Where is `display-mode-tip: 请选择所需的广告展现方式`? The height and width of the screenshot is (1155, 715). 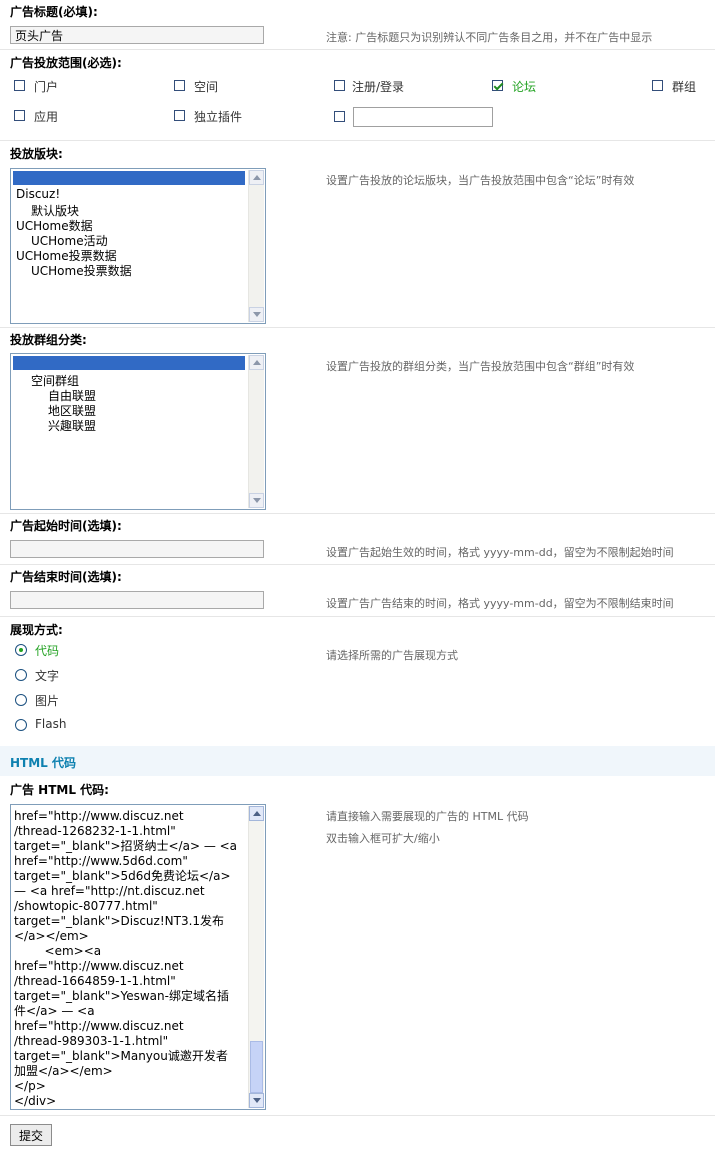 display-mode-tip: 请选择所需的广告展现方式 is located at coordinates (392, 655).